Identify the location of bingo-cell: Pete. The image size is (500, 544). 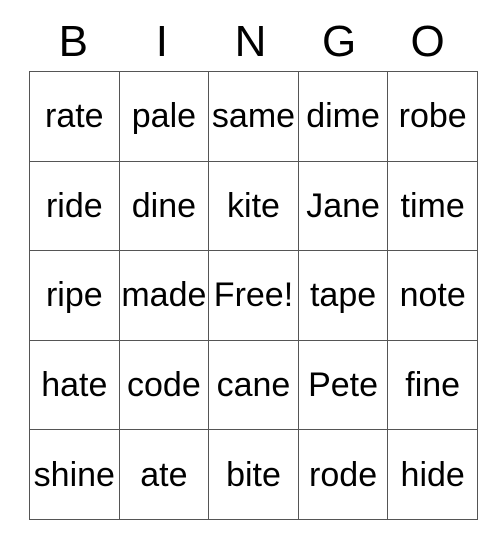
(343, 385).